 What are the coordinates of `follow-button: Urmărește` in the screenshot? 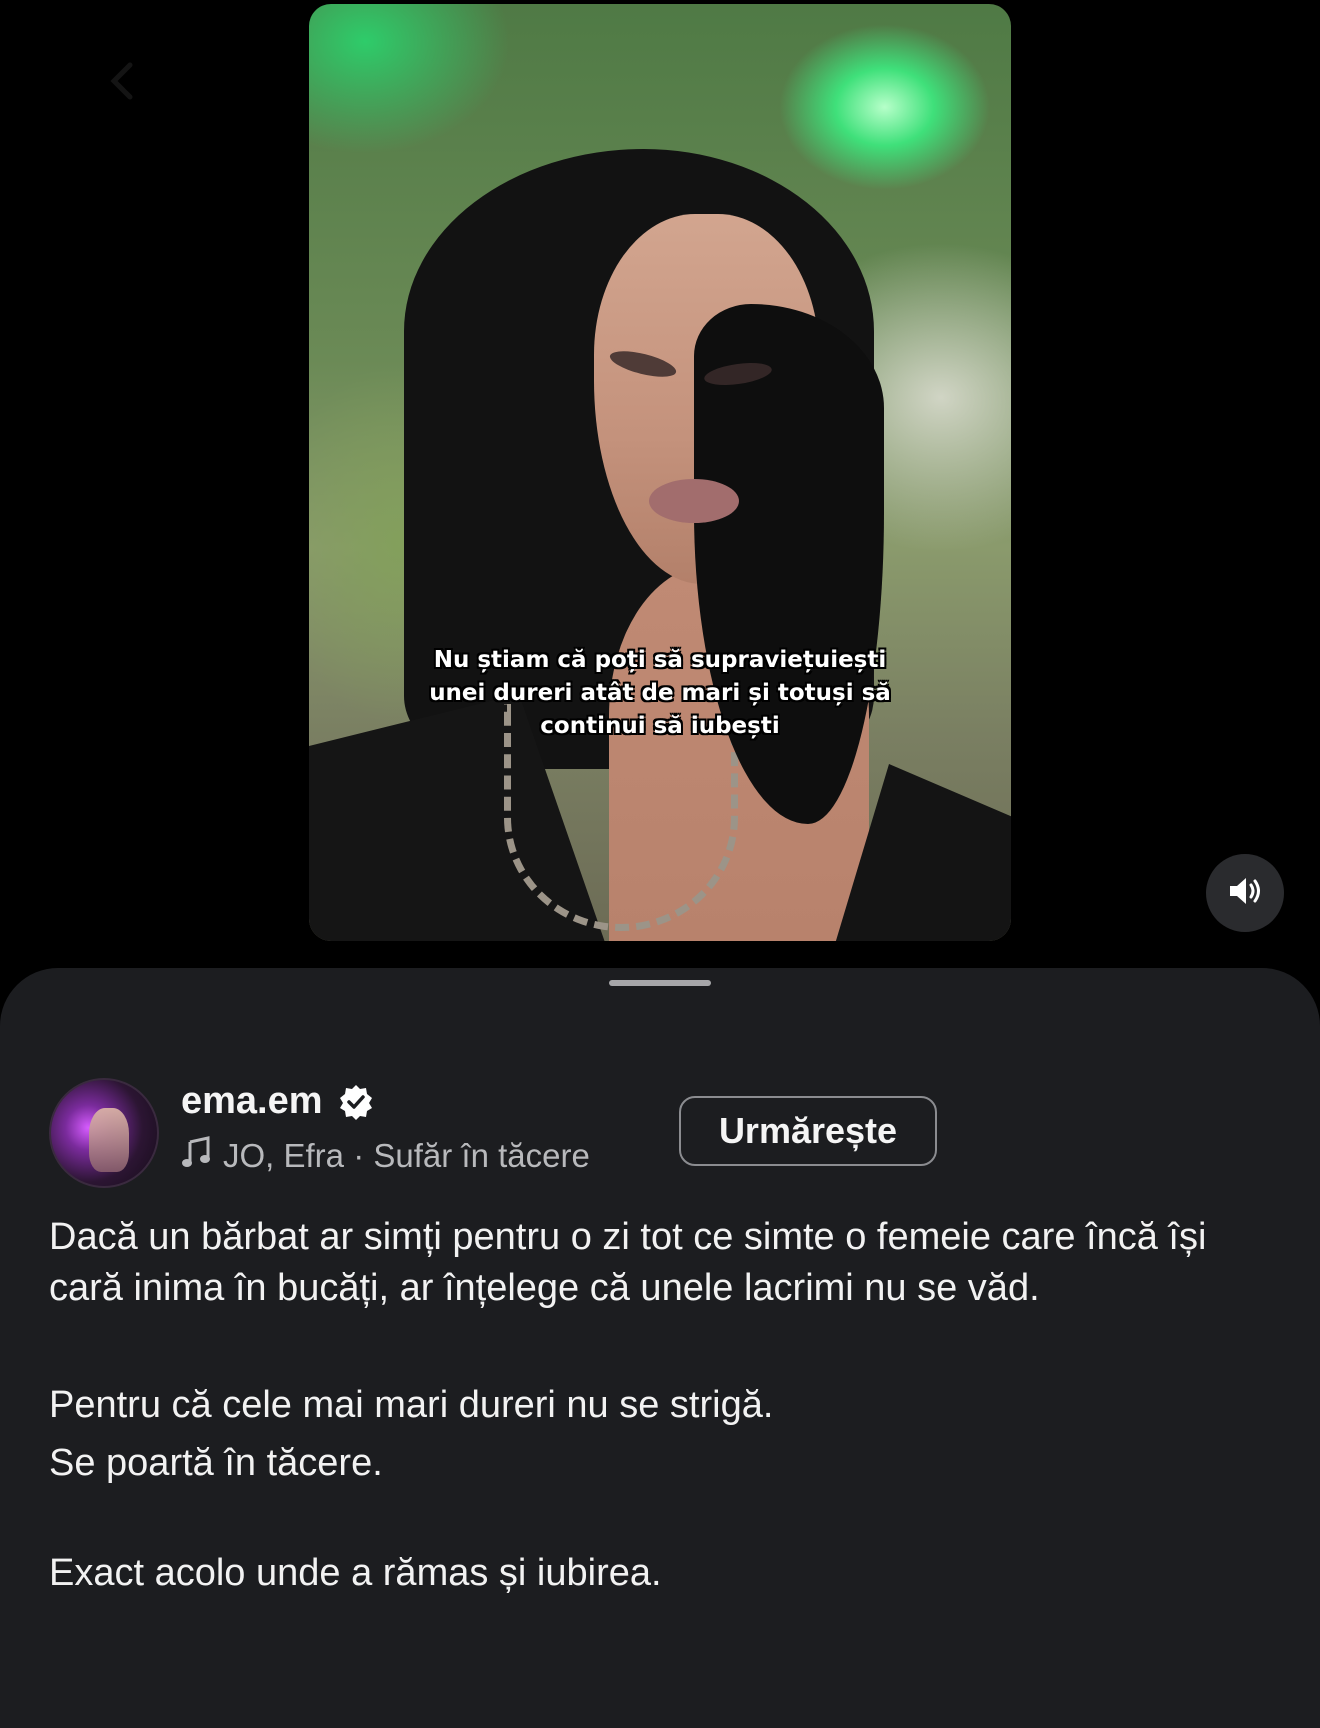 It's located at (808, 1131).